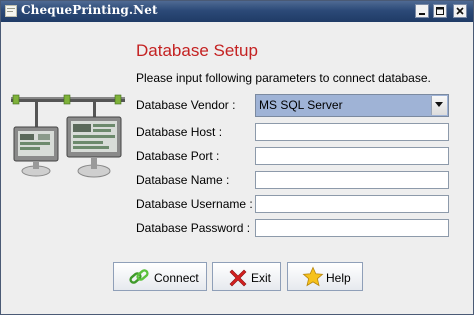 This screenshot has height=315, width=474. I want to click on chain-link-icon, so click(139, 276).